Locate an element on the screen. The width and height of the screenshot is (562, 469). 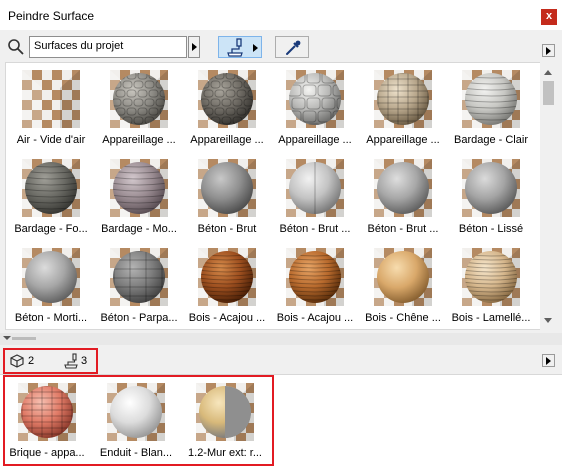
material-tile: Bardage - Clair is located at coordinates (491, 108).